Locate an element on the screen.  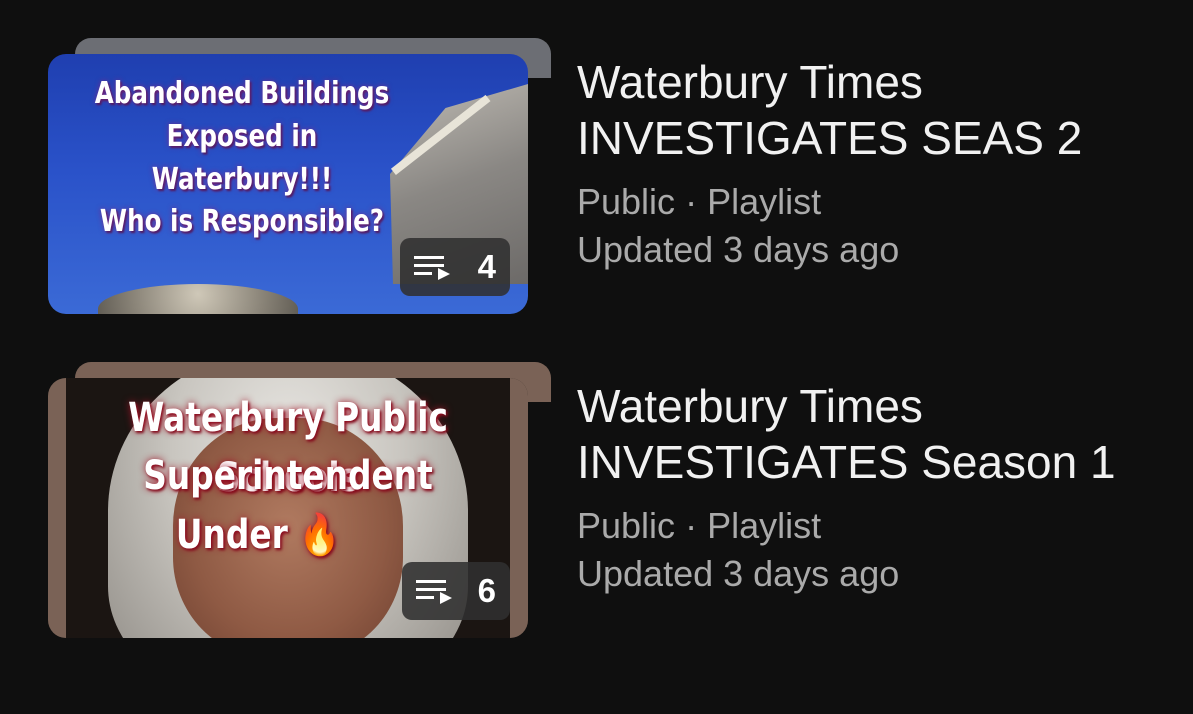
thumbnail-caption-line: Abandoned Buildings is located at coordinates (242, 93).